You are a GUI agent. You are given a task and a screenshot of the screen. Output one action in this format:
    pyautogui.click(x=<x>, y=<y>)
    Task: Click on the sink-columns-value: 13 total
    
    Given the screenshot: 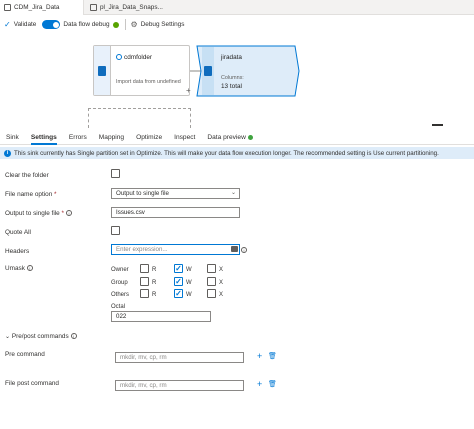 What is the action you would take?
    pyautogui.click(x=231, y=86)
    